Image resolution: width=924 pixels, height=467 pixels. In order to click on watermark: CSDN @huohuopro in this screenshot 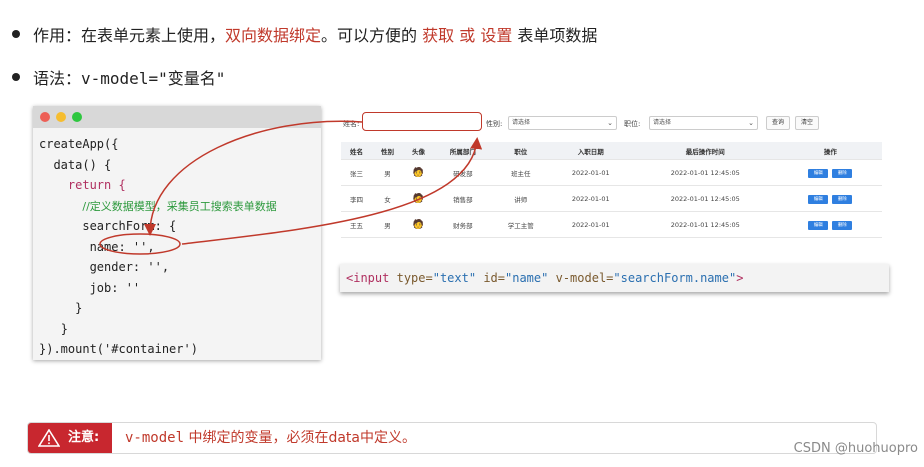, I will do `click(855, 448)`.